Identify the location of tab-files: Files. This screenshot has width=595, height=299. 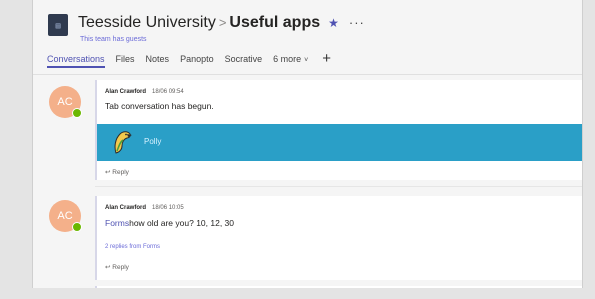
(125, 61).